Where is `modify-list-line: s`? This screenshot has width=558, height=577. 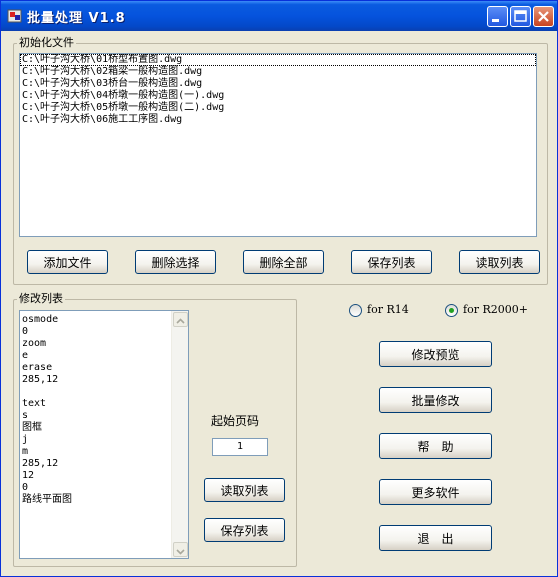 modify-list-line: s is located at coordinates (104, 416).